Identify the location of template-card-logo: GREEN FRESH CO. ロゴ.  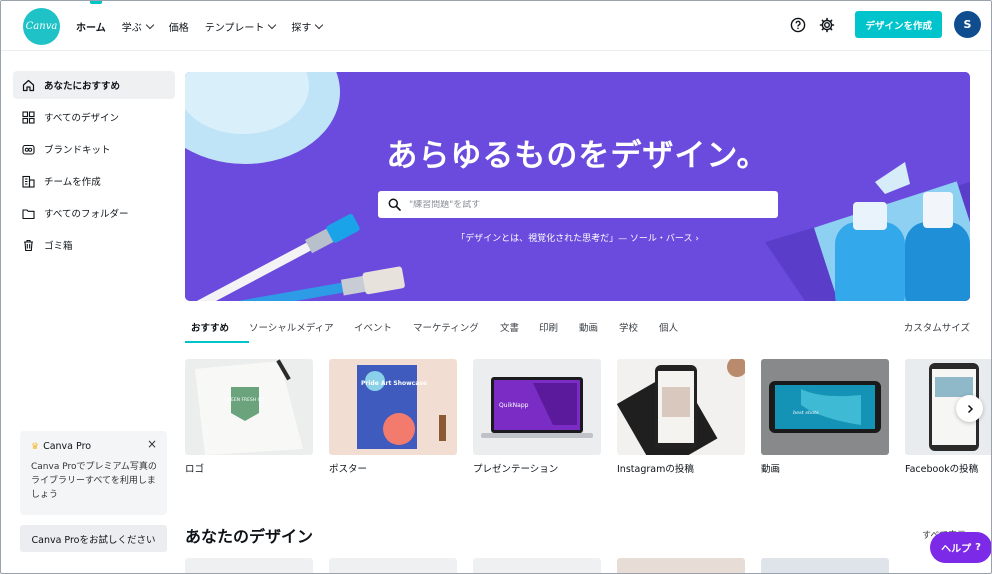
(249, 417).